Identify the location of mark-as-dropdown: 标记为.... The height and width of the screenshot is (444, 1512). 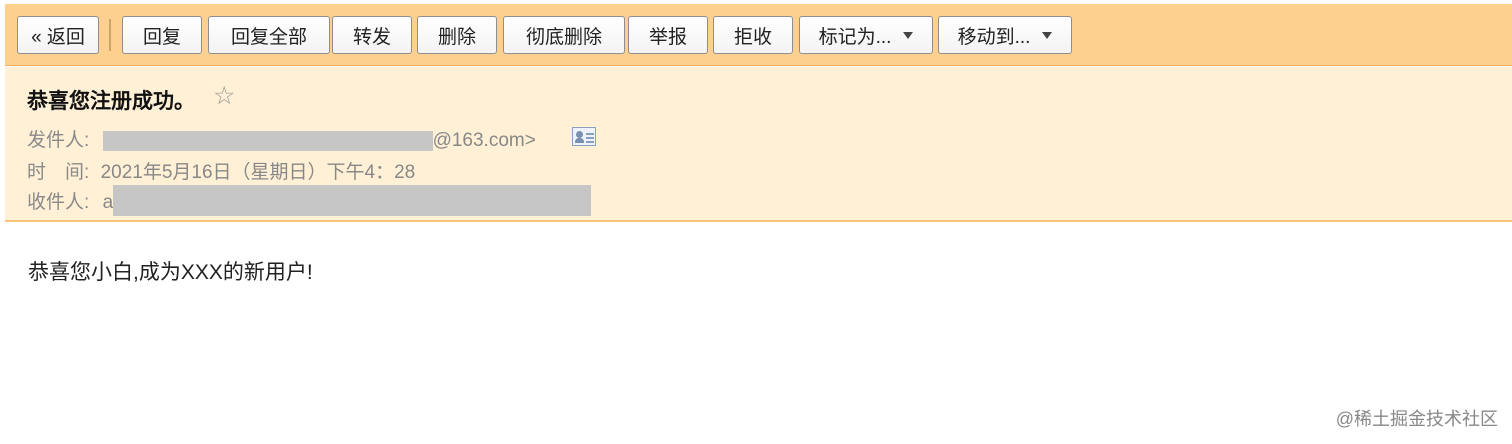
(866, 35).